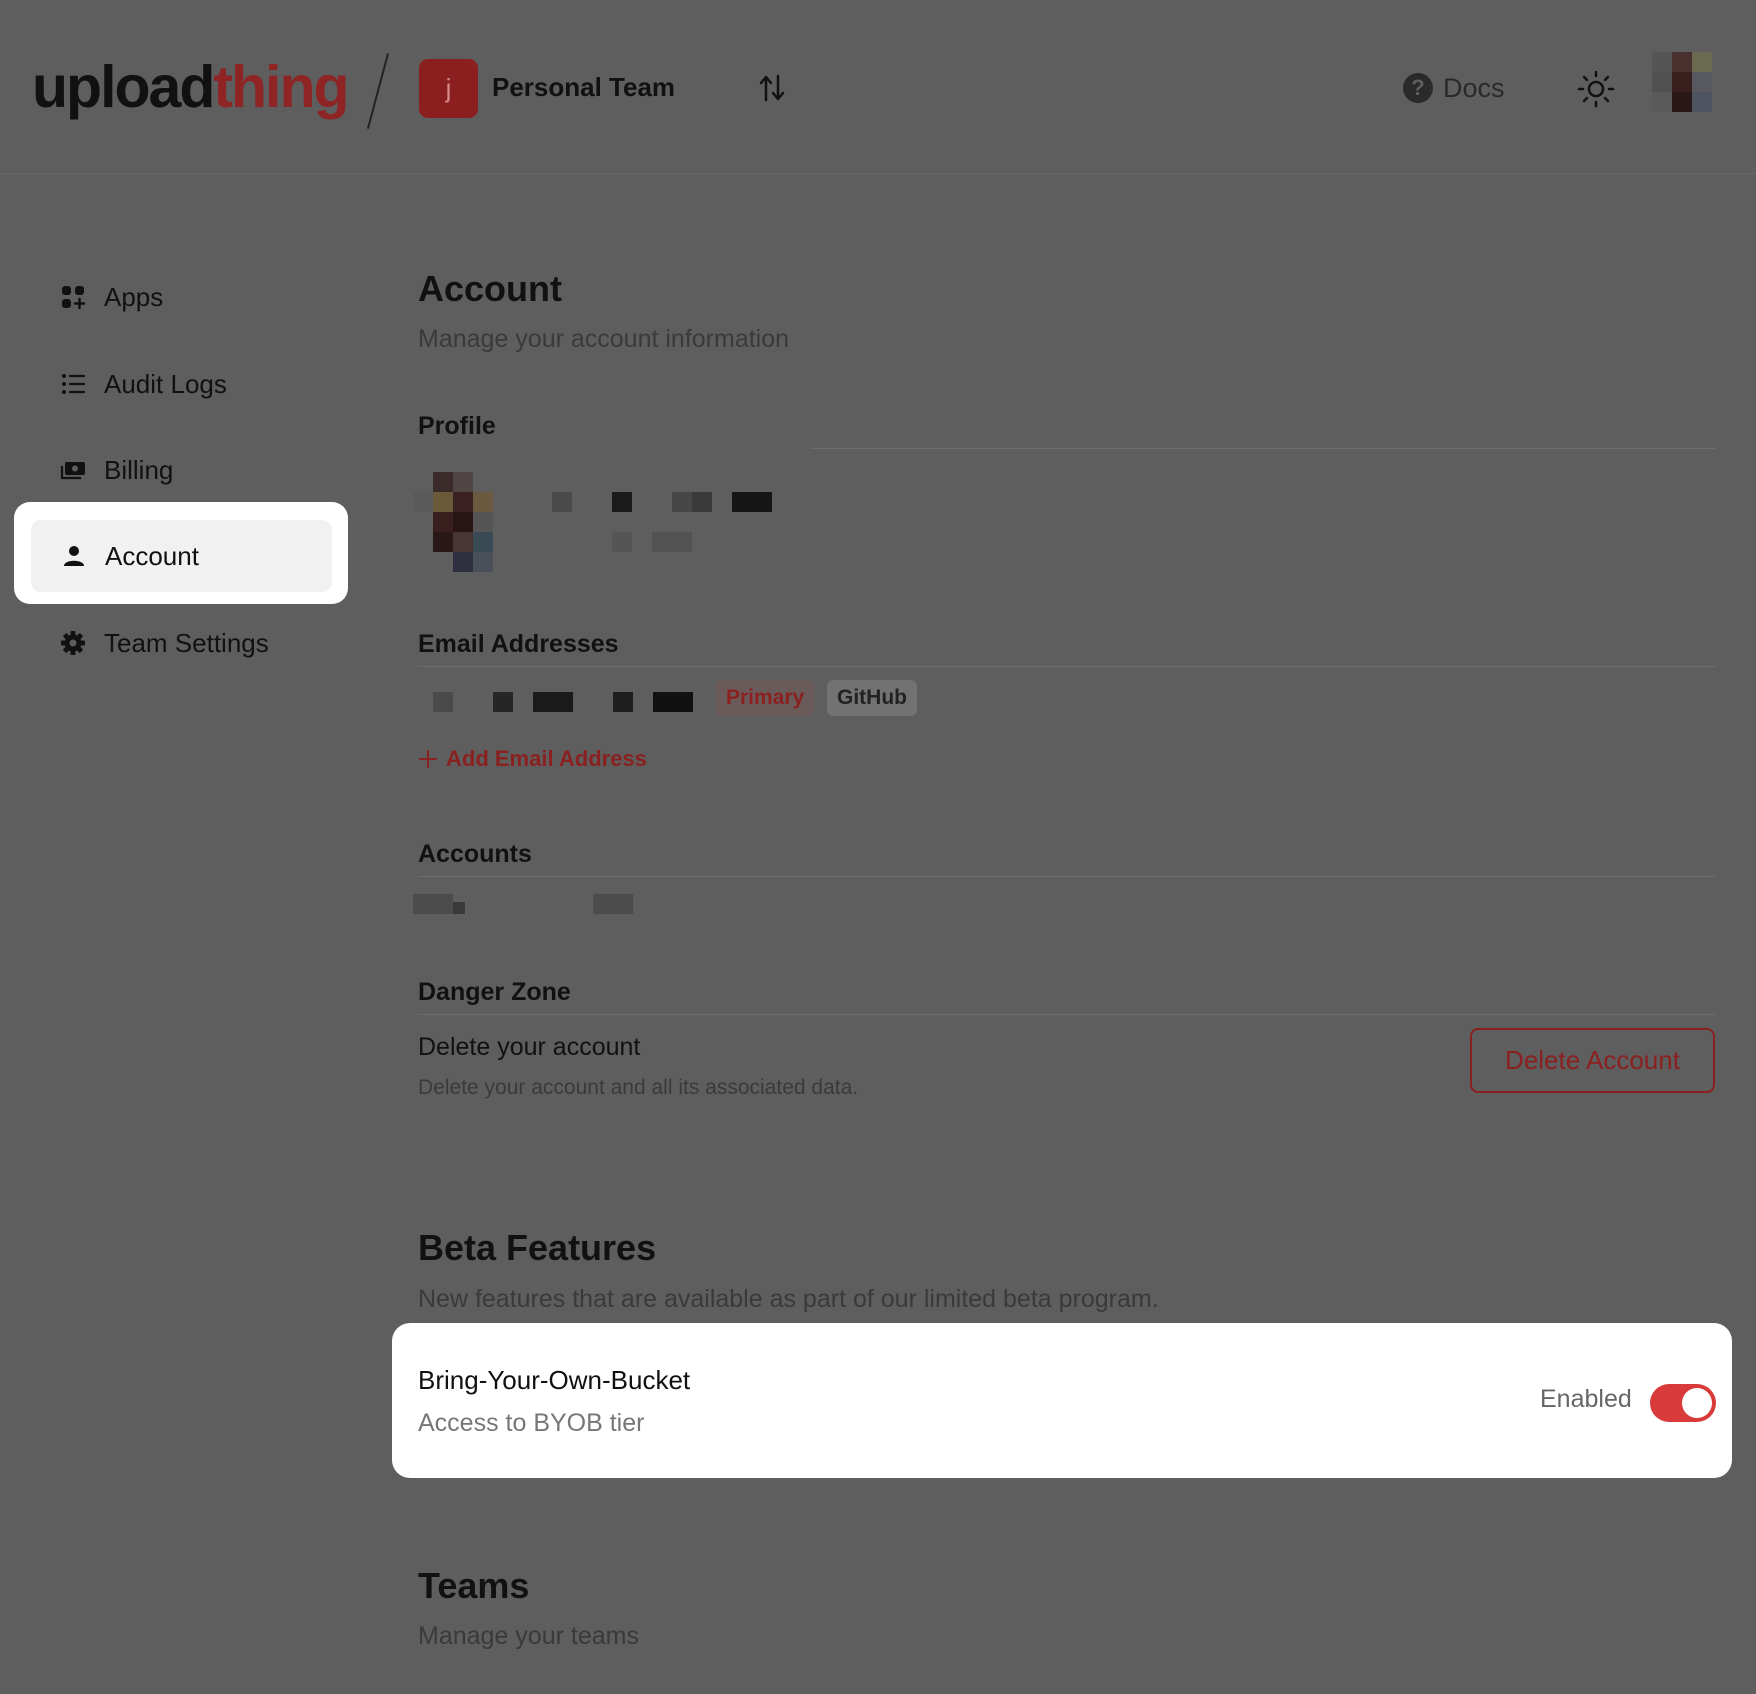 The height and width of the screenshot is (1694, 1756). What do you see at coordinates (448, 88) in the screenshot?
I see `team-avatar: j` at bounding box center [448, 88].